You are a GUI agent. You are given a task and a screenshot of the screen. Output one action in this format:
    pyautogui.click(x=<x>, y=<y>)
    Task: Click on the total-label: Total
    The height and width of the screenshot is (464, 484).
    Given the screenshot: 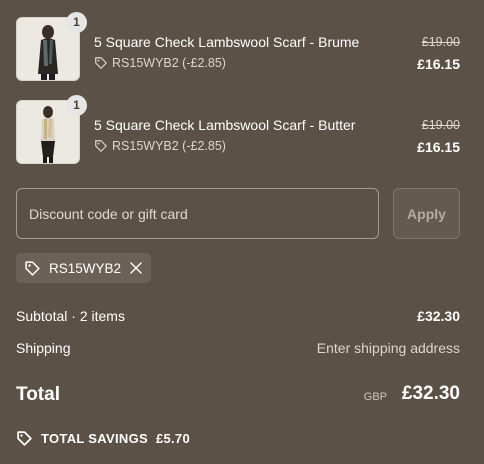 What is the action you would take?
    pyautogui.click(x=38, y=394)
    